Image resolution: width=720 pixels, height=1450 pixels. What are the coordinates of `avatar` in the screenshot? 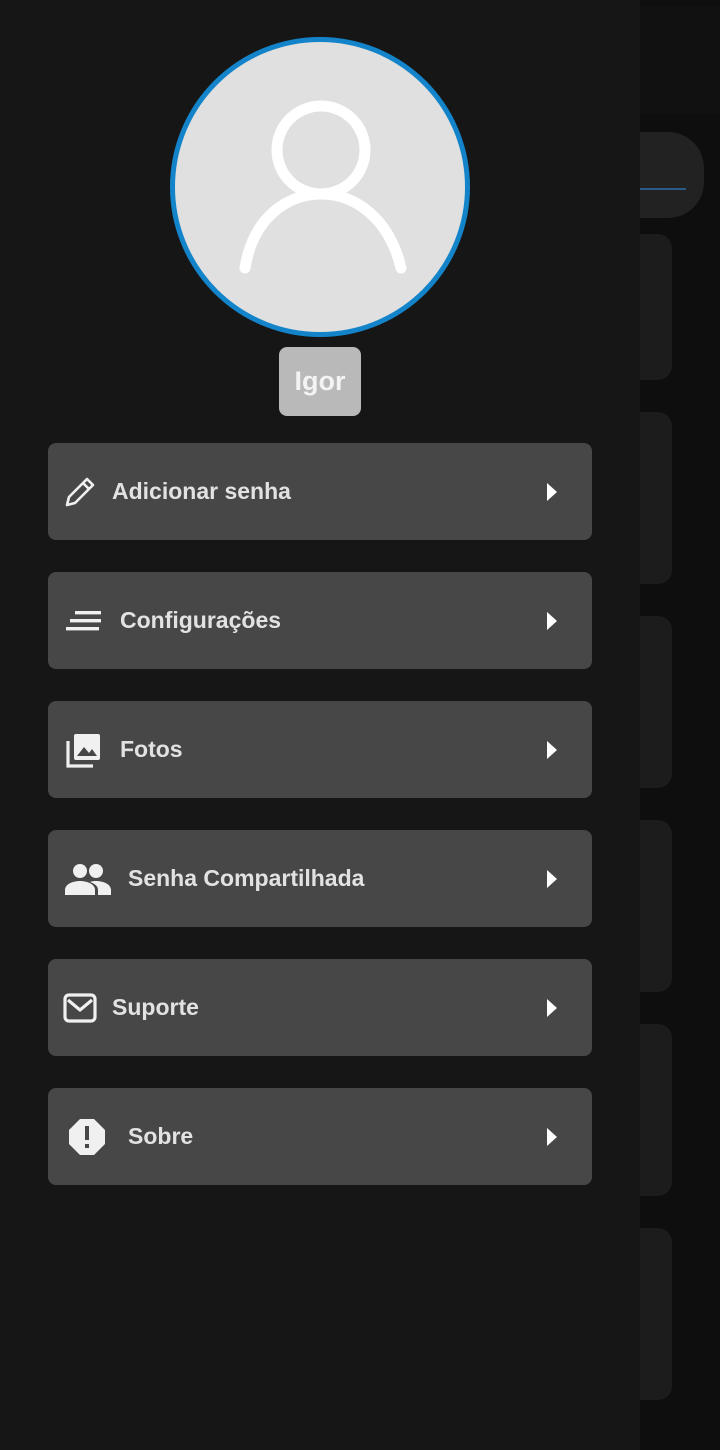 It's located at (320, 187).